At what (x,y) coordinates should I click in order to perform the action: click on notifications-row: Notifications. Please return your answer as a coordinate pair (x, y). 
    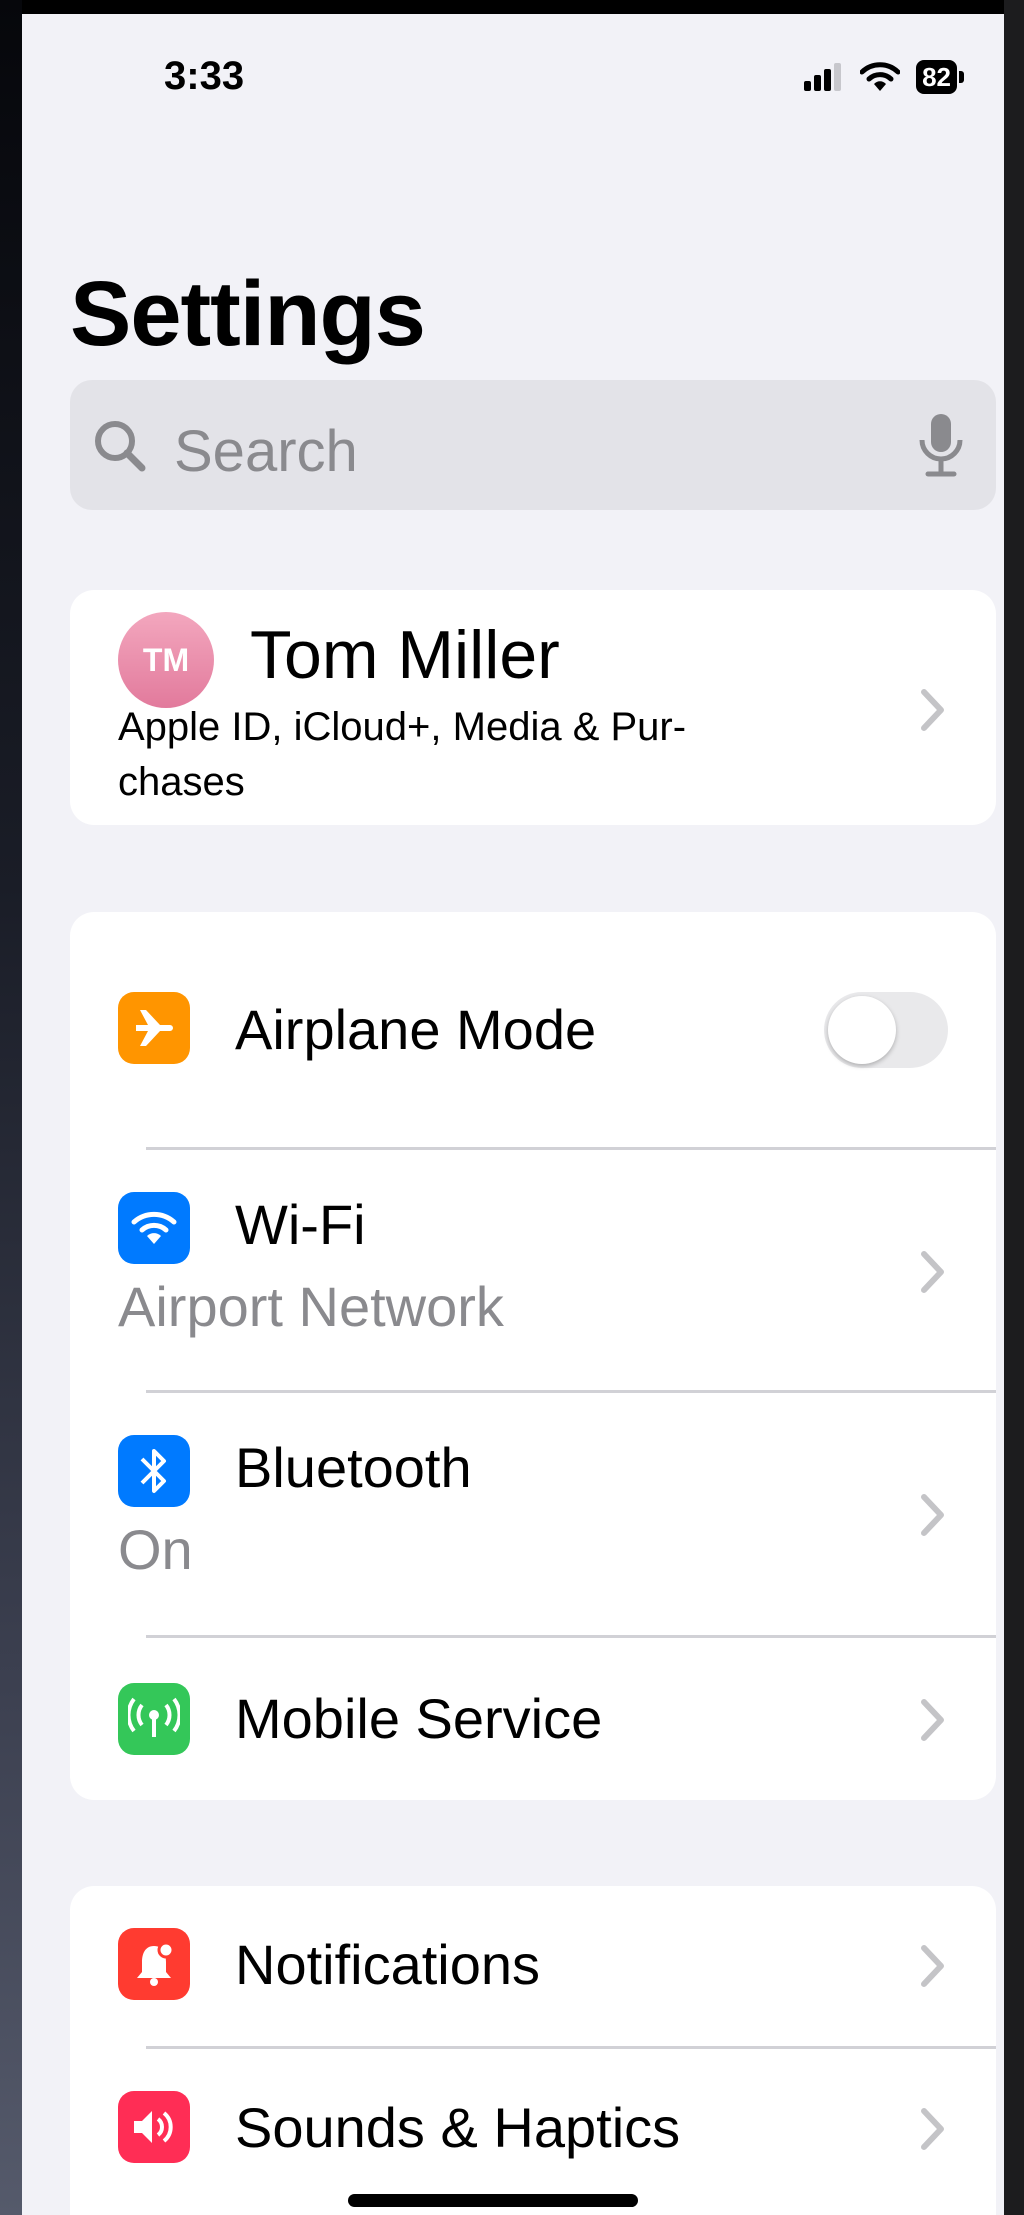
    Looking at the image, I should click on (533, 1966).